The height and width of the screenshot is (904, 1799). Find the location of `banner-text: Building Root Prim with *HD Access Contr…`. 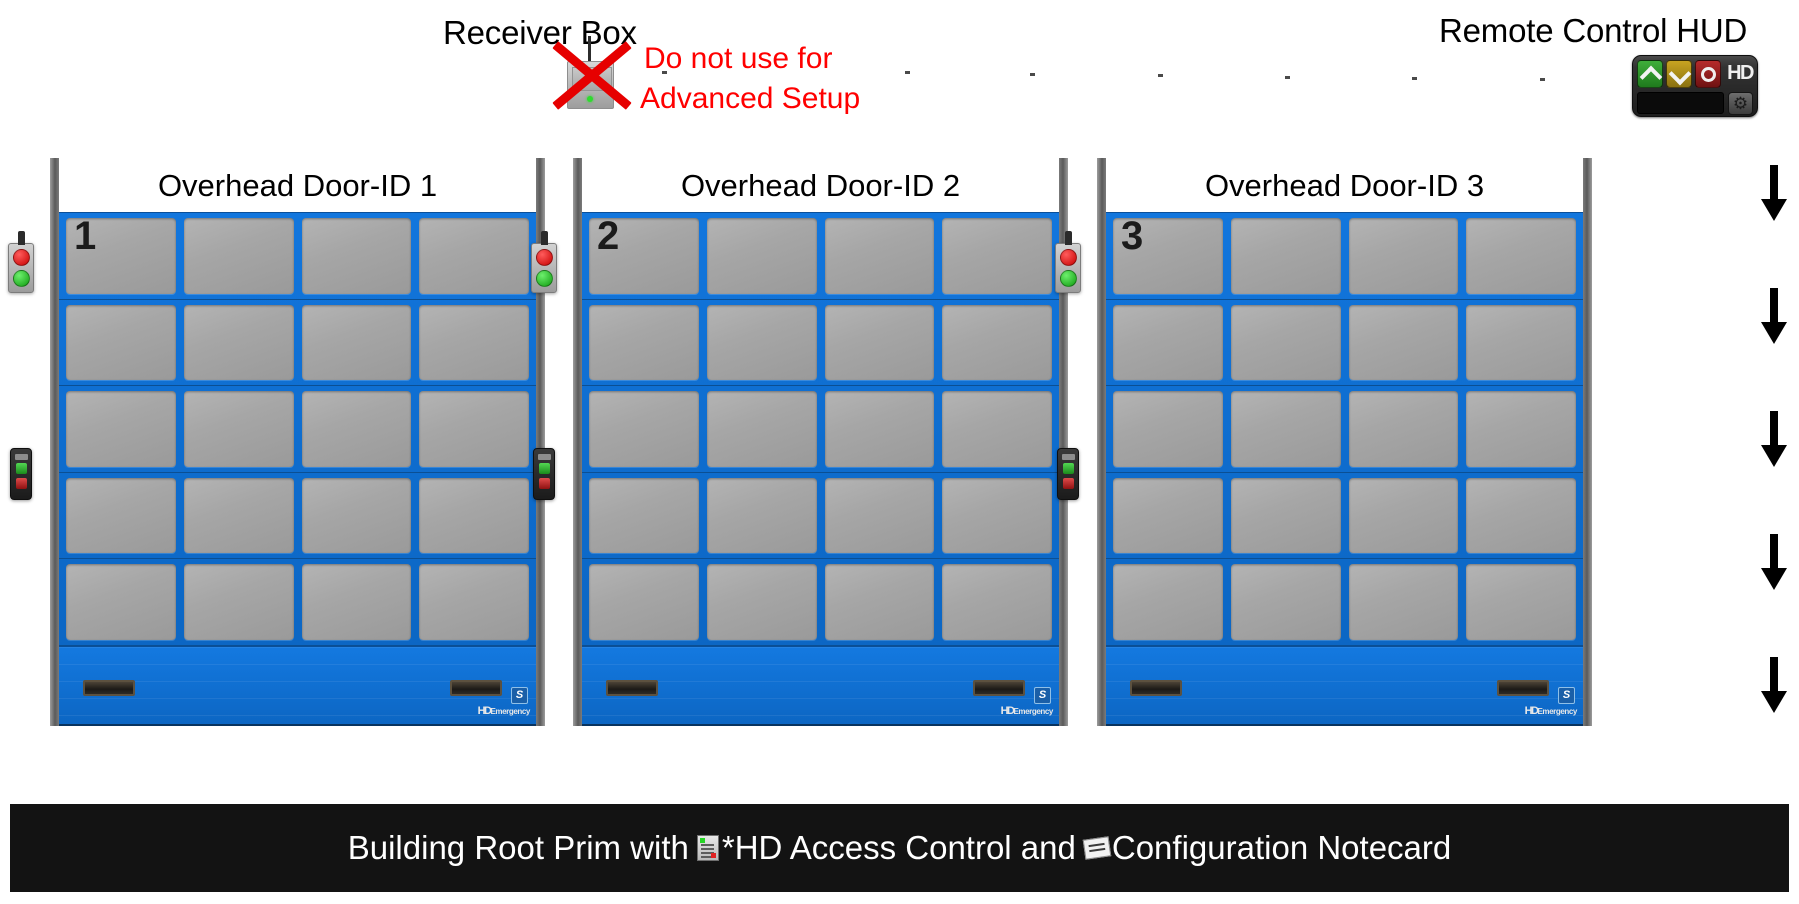

banner-text: Building Root Prim with *HD Access Contr… is located at coordinates (900, 848).